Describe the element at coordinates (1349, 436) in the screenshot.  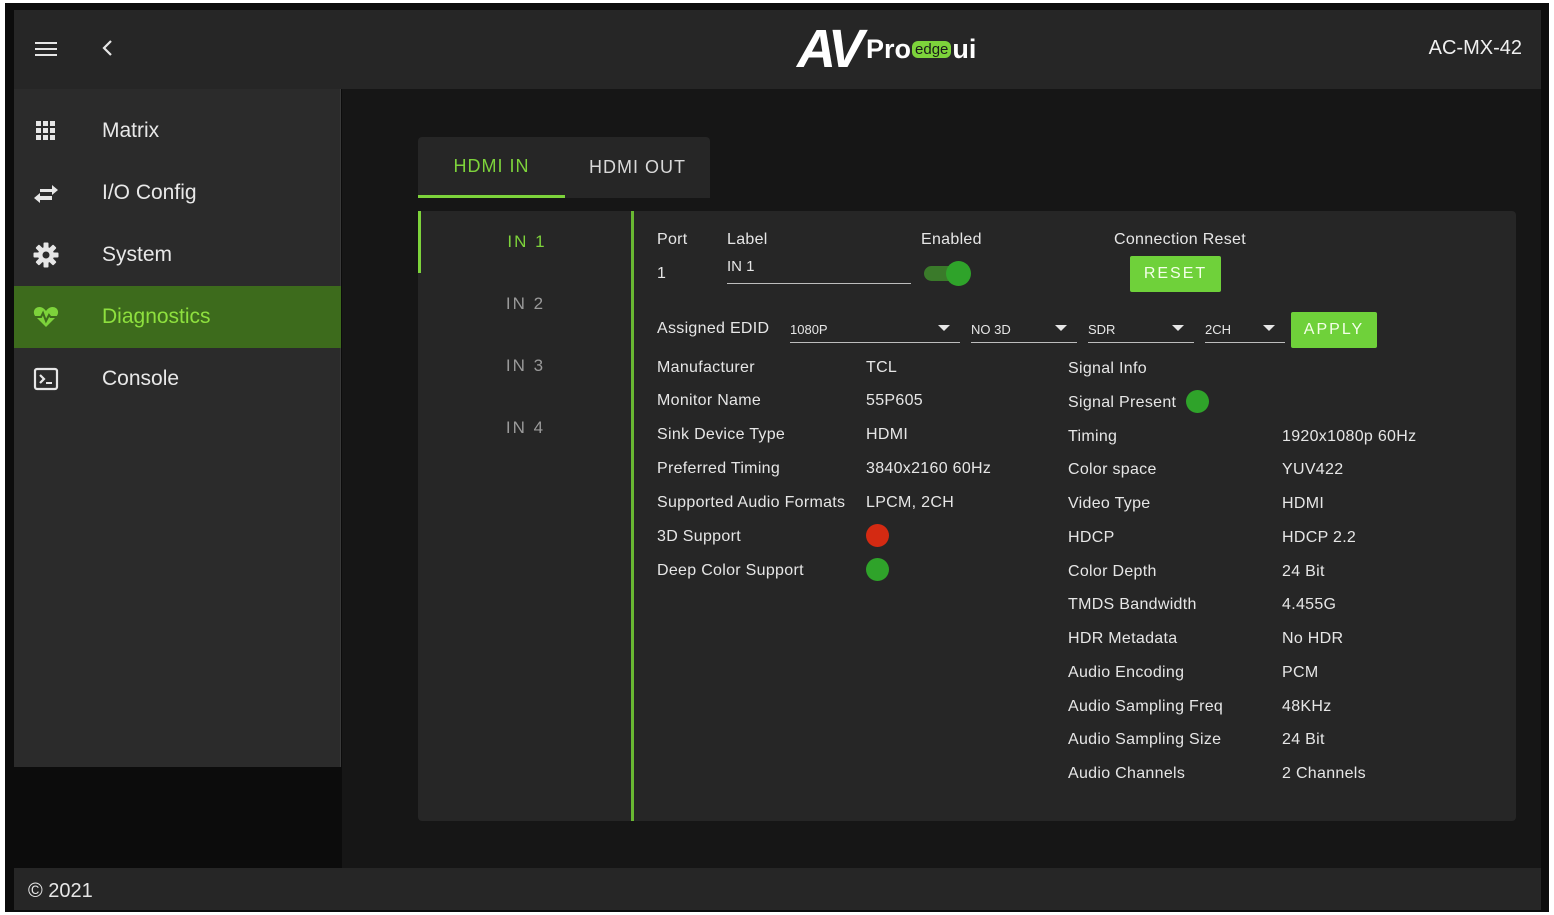
I see `signal-value: 1920x1080p 60Hz` at that location.